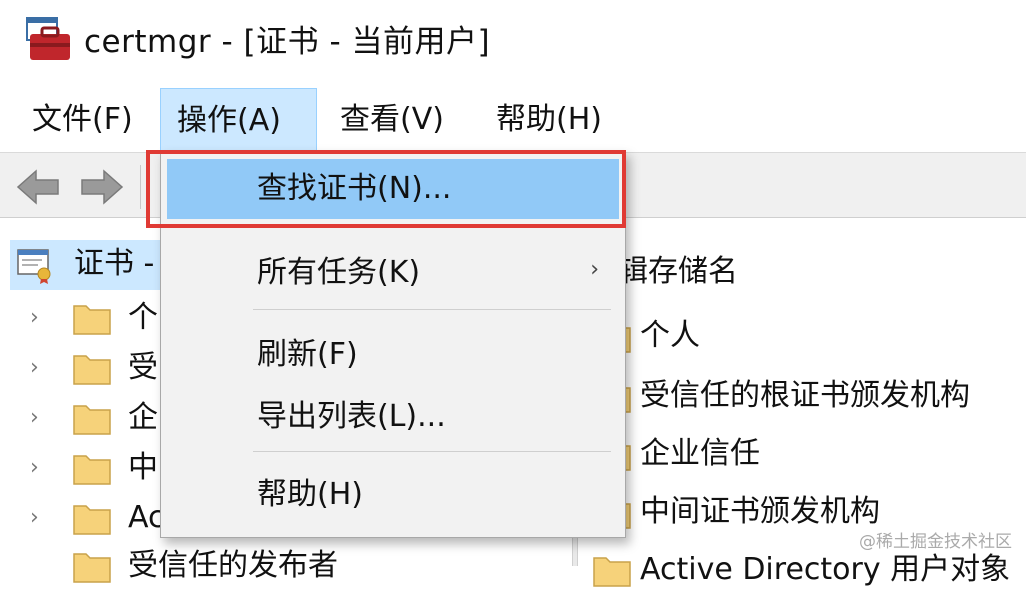  What do you see at coordinates (760, 511) in the screenshot?
I see `list-item-label: 中间证书颁发机构` at bounding box center [760, 511].